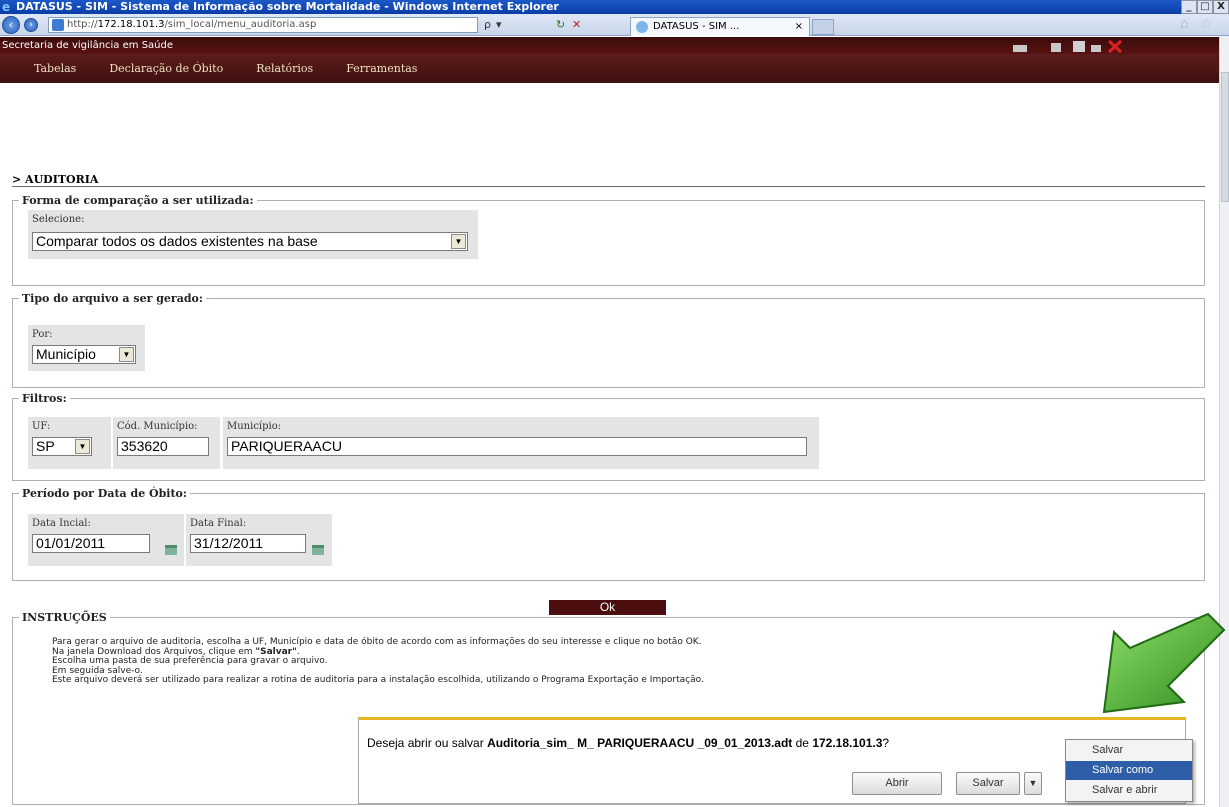 The width and height of the screenshot is (1229, 807). What do you see at coordinates (6, 7) in the screenshot?
I see `ie-logo-icon: e` at bounding box center [6, 7].